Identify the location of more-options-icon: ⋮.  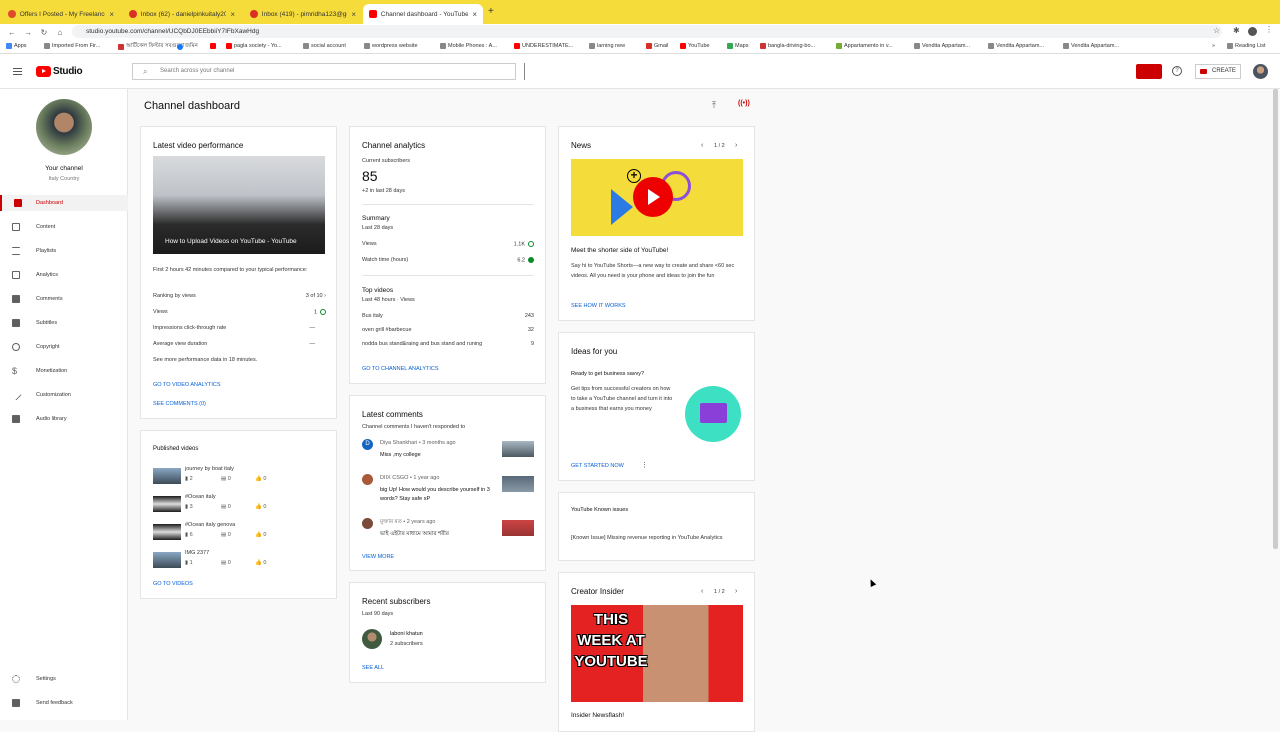
(644, 465).